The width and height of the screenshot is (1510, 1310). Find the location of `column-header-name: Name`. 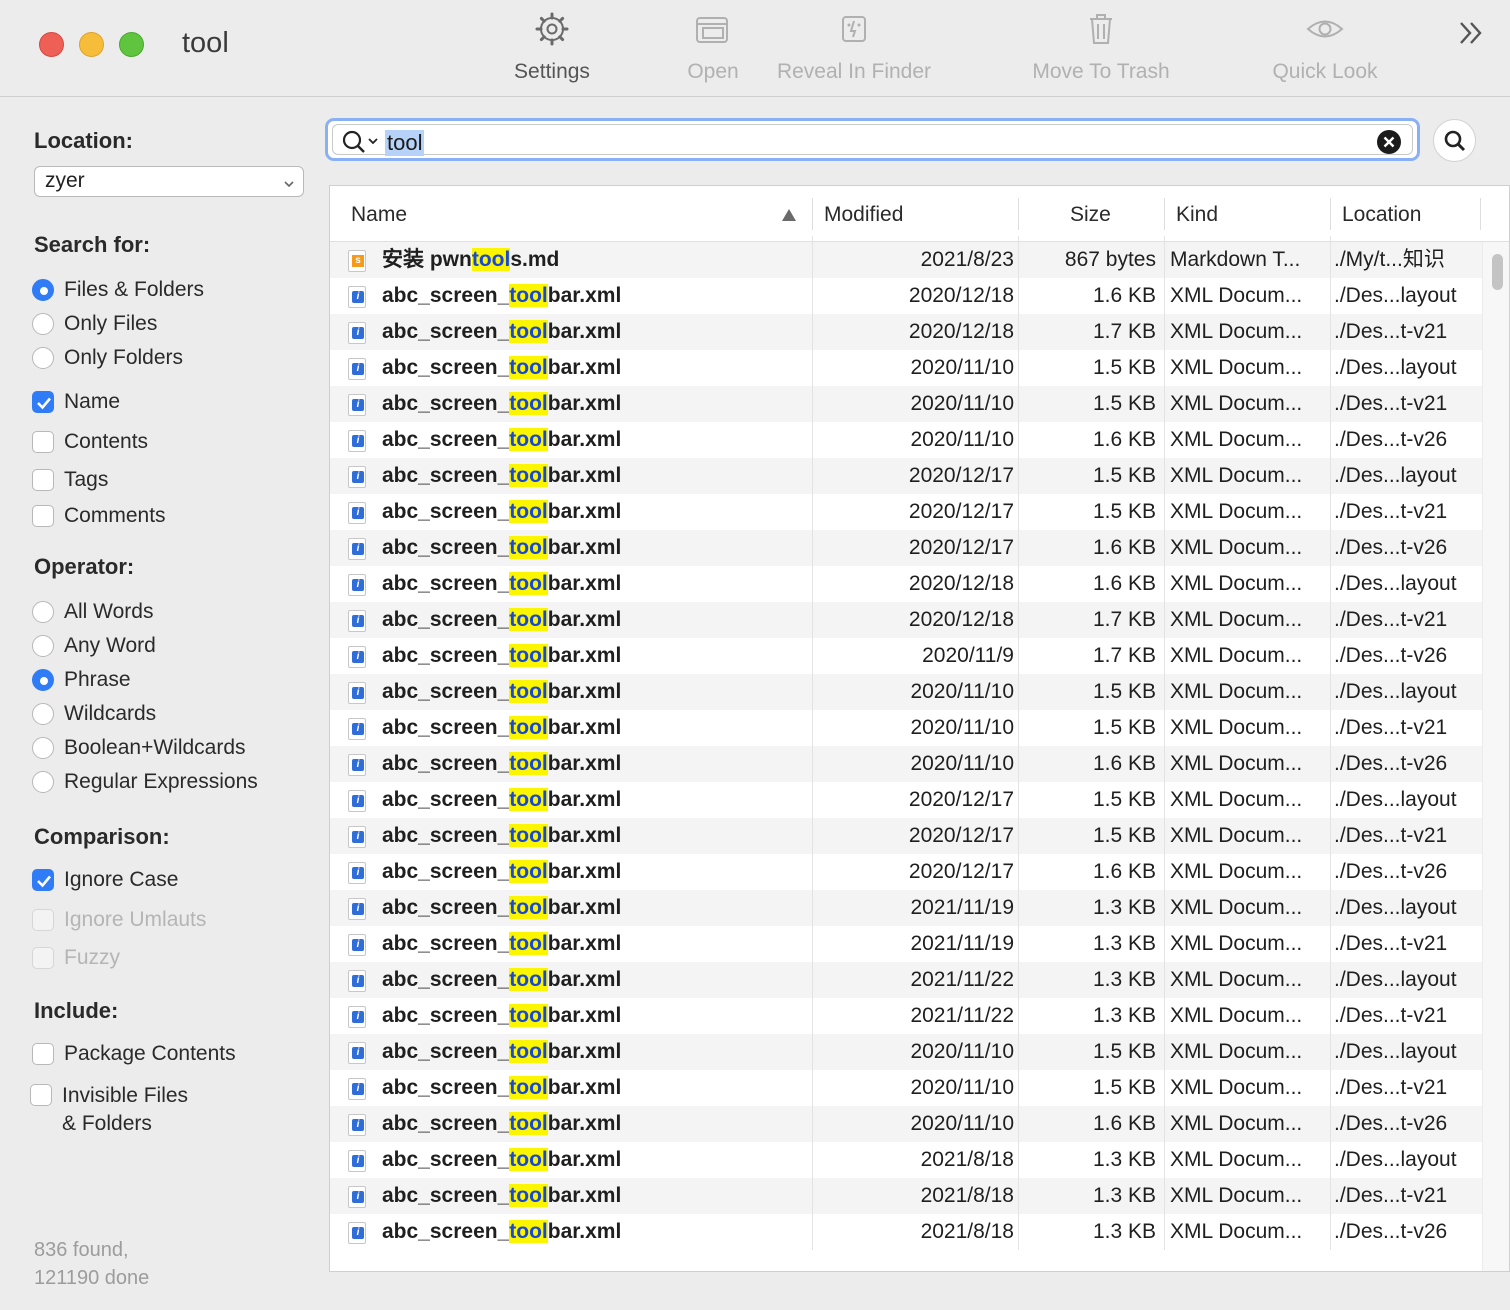

column-header-name: Name is located at coordinates (379, 215).